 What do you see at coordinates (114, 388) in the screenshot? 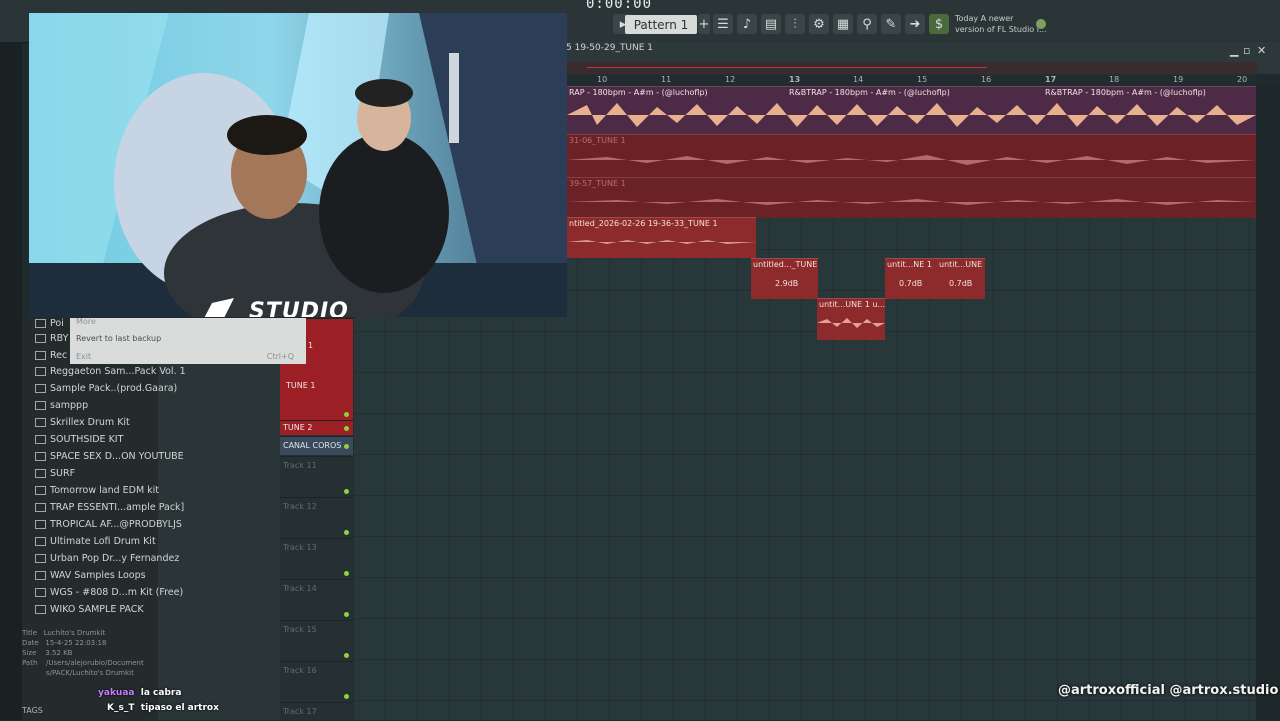
I see `folder-label: Sample Pack..(prod.Gaara)` at bounding box center [114, 388].